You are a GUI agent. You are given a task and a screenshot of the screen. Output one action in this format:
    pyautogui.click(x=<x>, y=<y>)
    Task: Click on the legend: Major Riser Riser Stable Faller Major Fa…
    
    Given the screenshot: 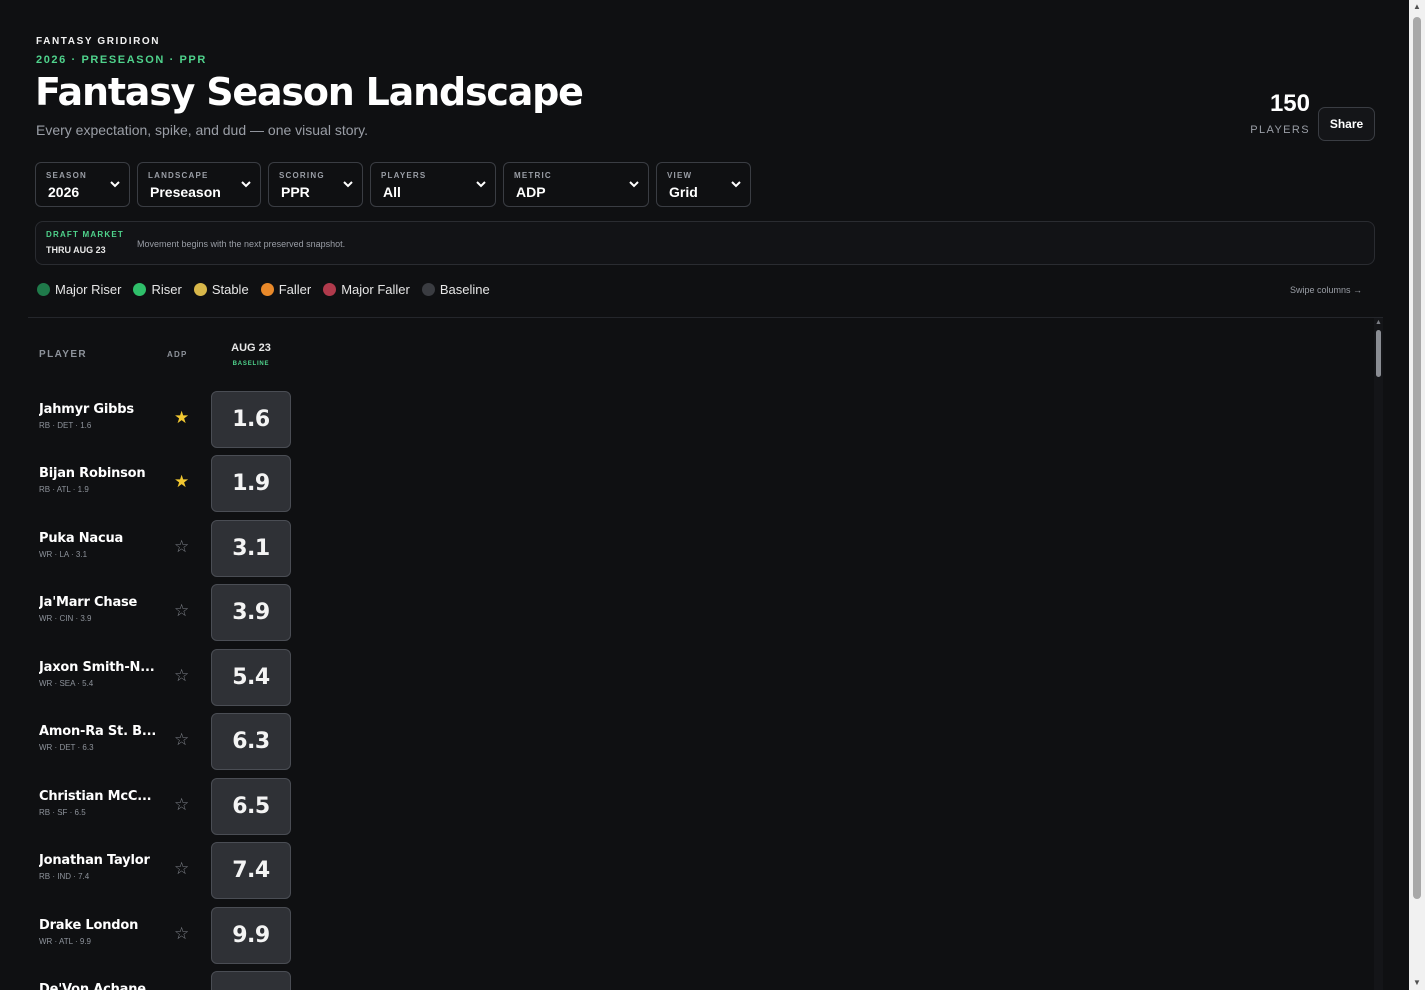 What is the action you would take?
    pyautogui.click(x=269, y=289)
    